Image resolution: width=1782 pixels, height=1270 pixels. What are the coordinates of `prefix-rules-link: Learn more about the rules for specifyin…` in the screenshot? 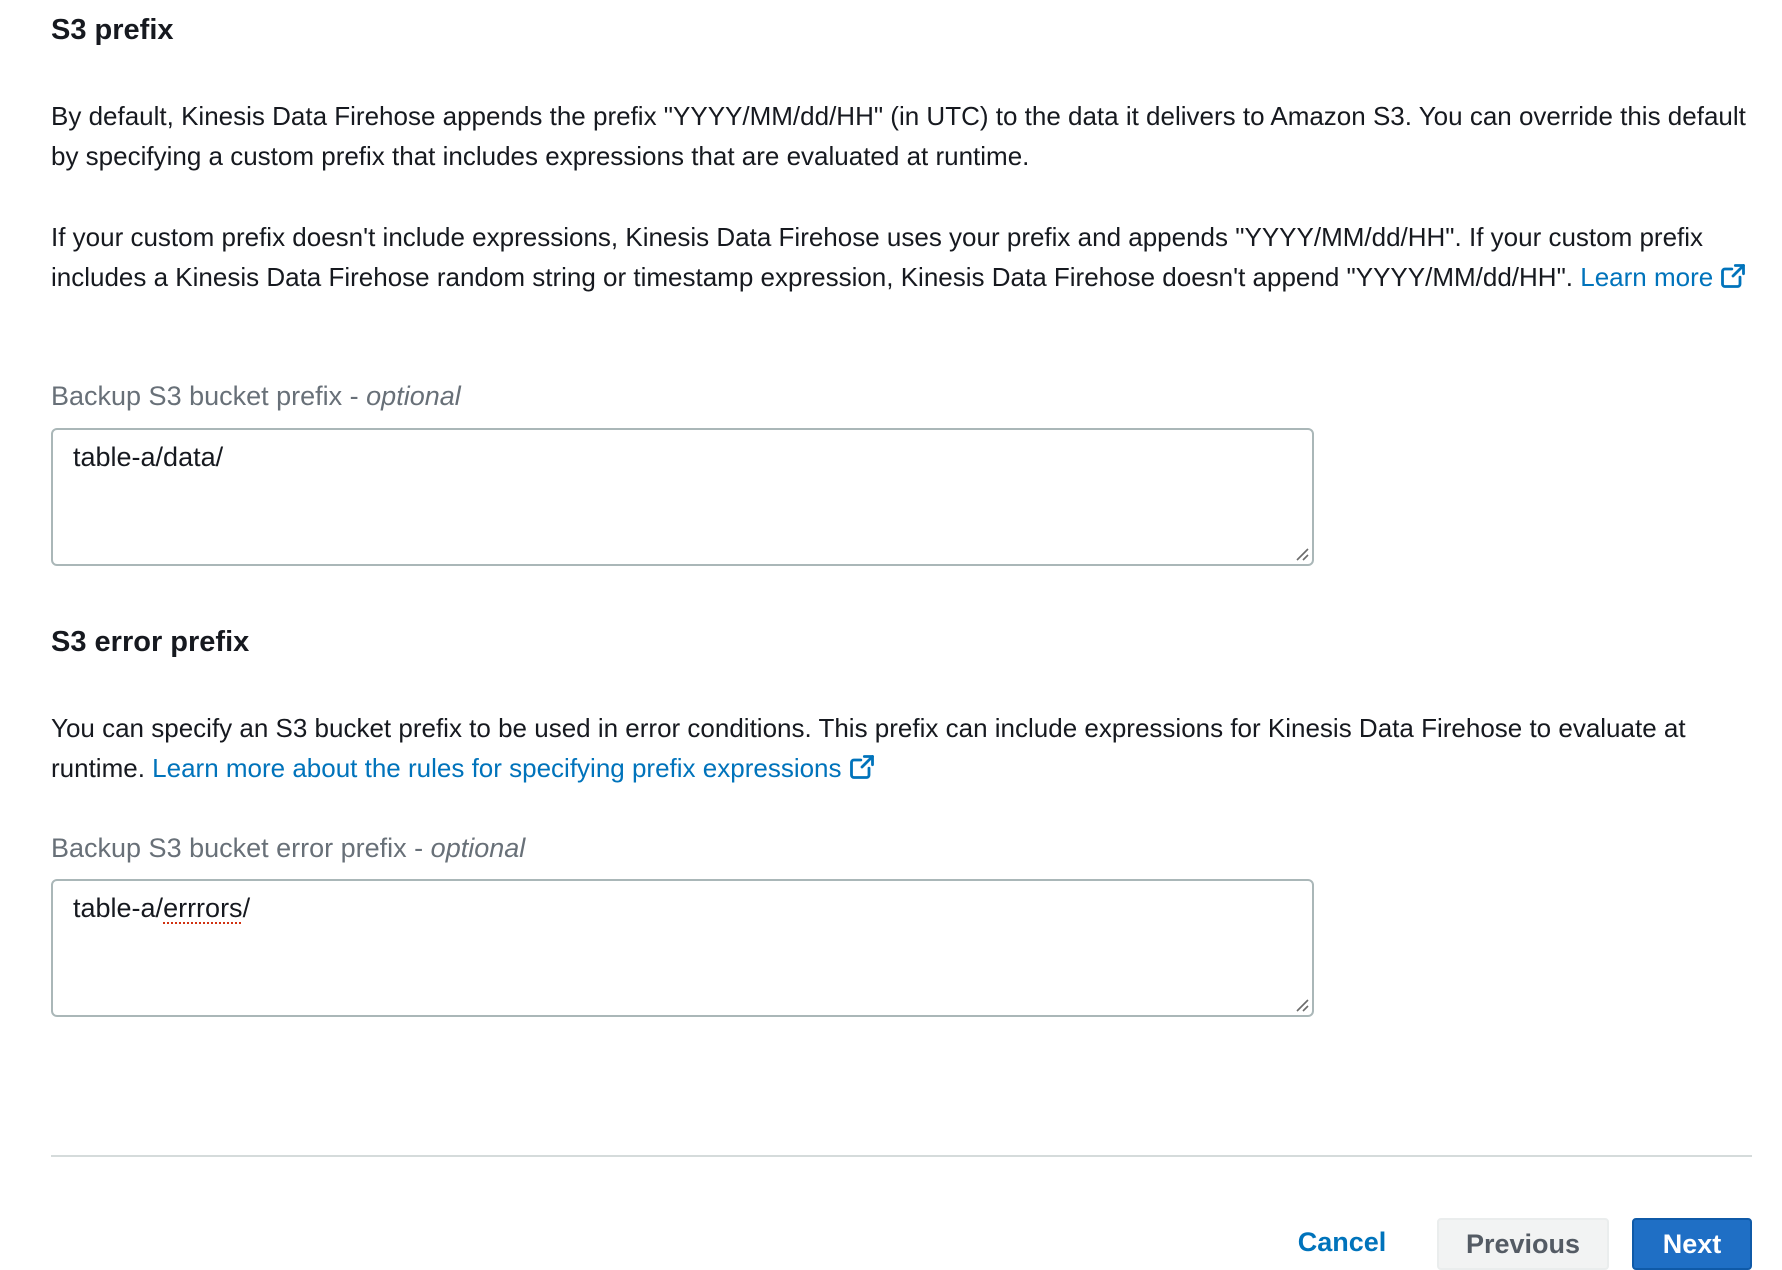 It's located at (513, 768).